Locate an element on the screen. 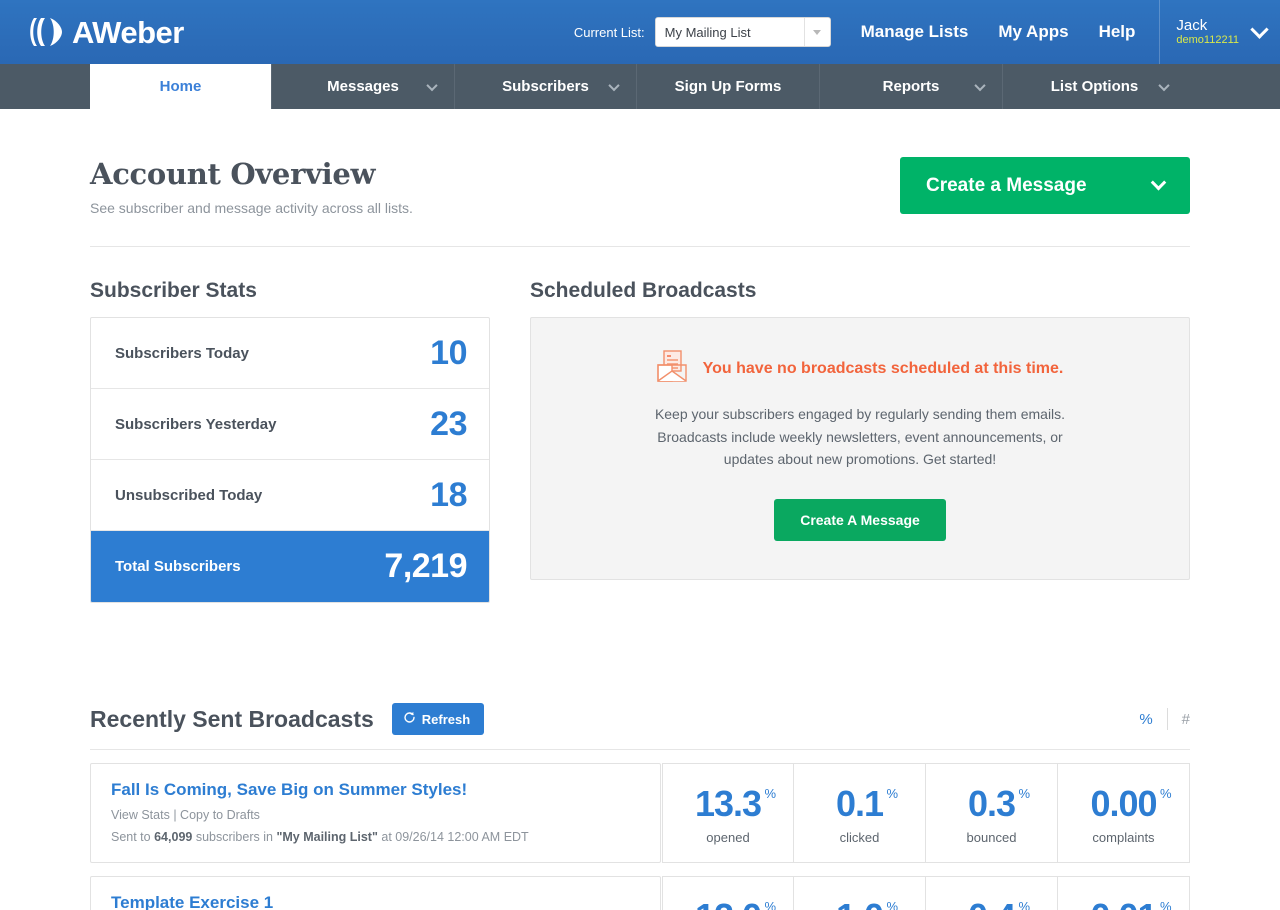 This screenshot has width=1280, height=910. metric-opened: 13.3% opened is located at coordinates (728, 813).